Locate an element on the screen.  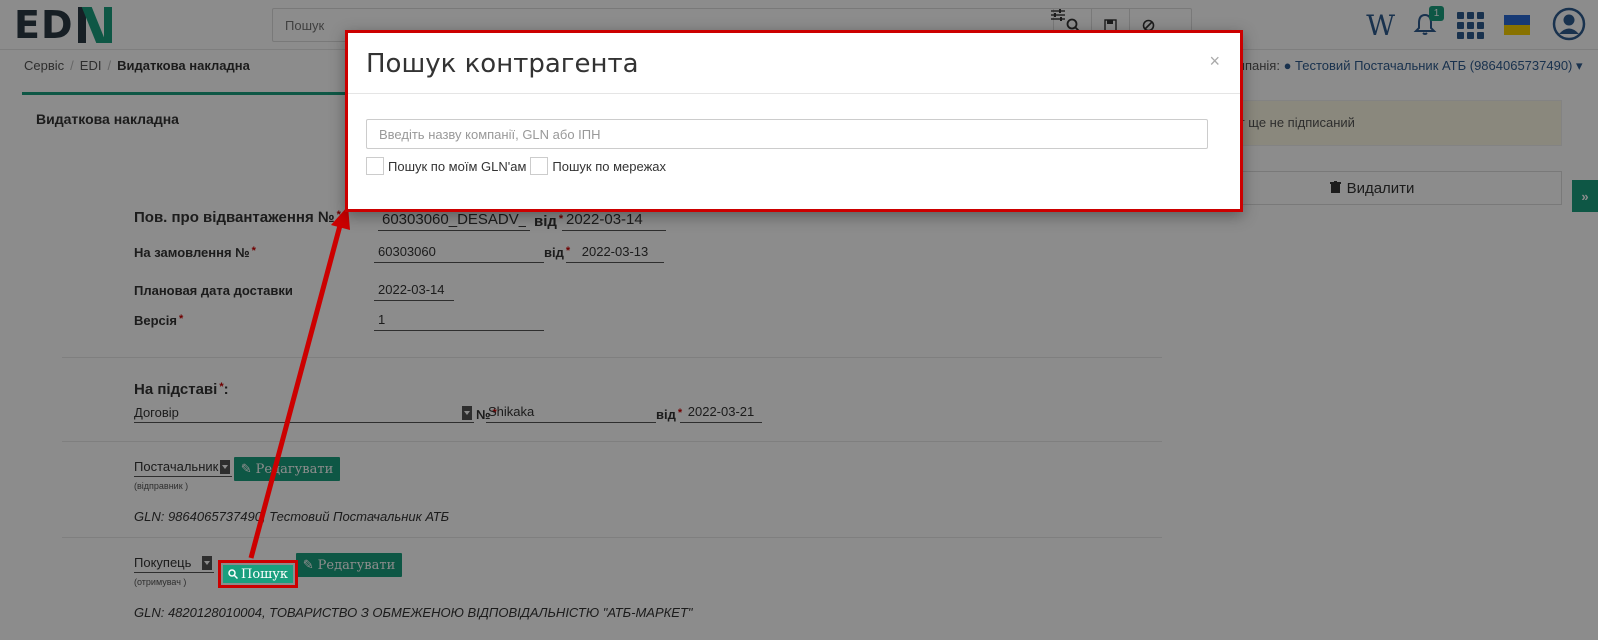
search-networks-checkbox is located at coordinates (539, 166).